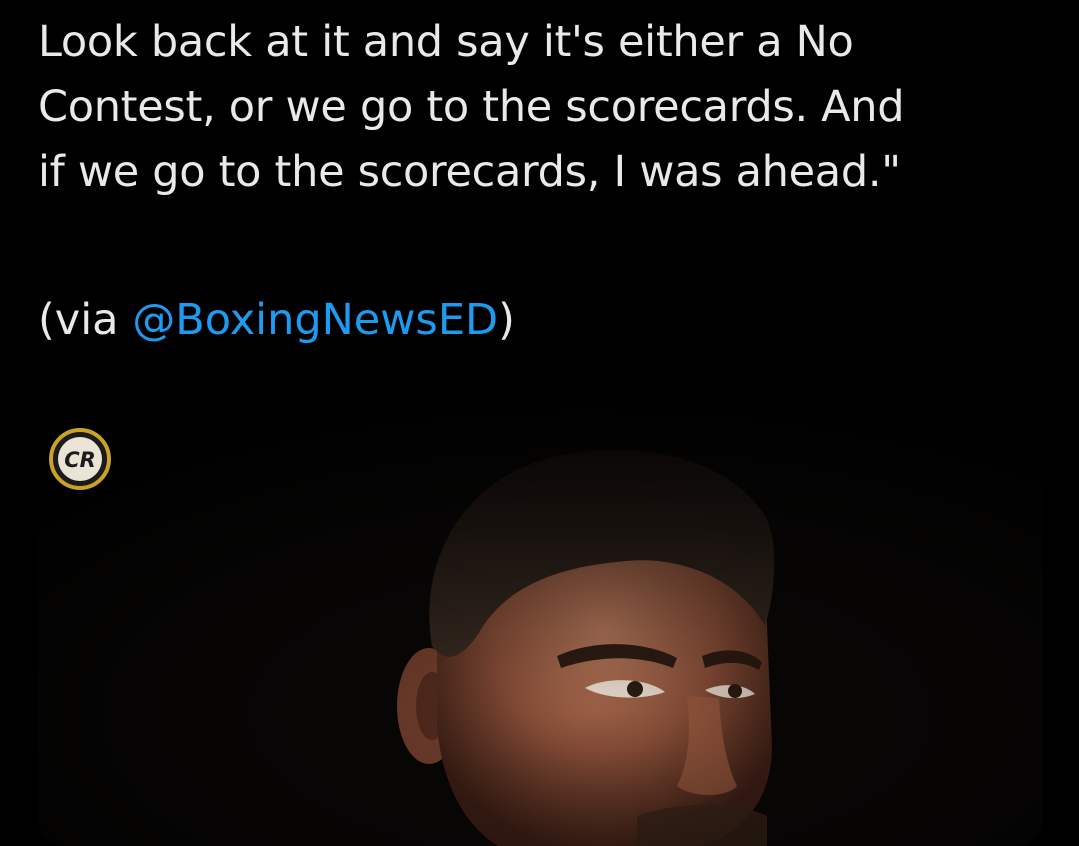 This screenshot has width=1079, height=846. What do you see at coordinates (446, 42) in the screenshot?
I see `tweet-text-line-1: Look back at it and say it's either a No` at bounding box center [446, 42].